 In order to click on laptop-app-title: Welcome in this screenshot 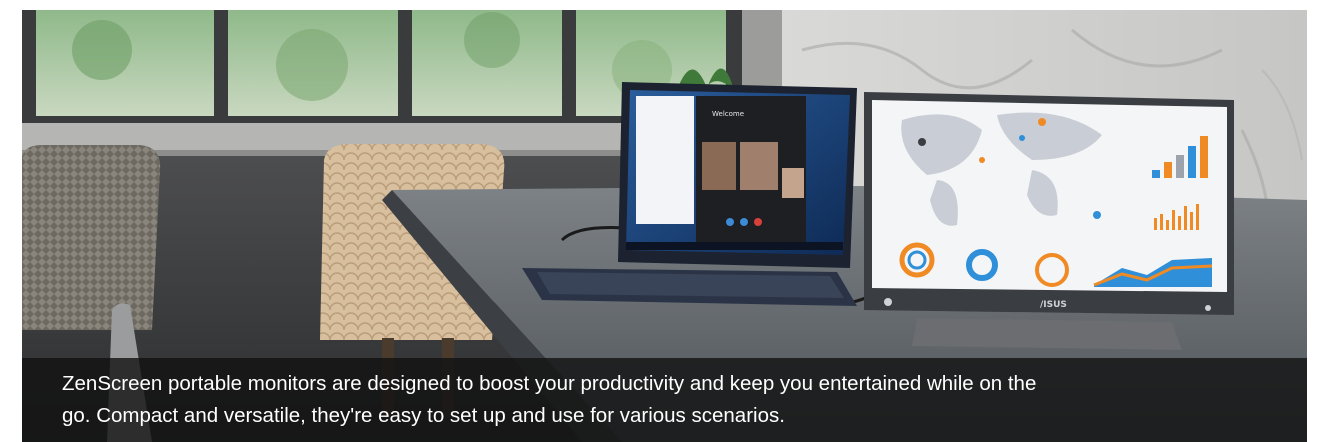, I will do `click(728, 114)`.